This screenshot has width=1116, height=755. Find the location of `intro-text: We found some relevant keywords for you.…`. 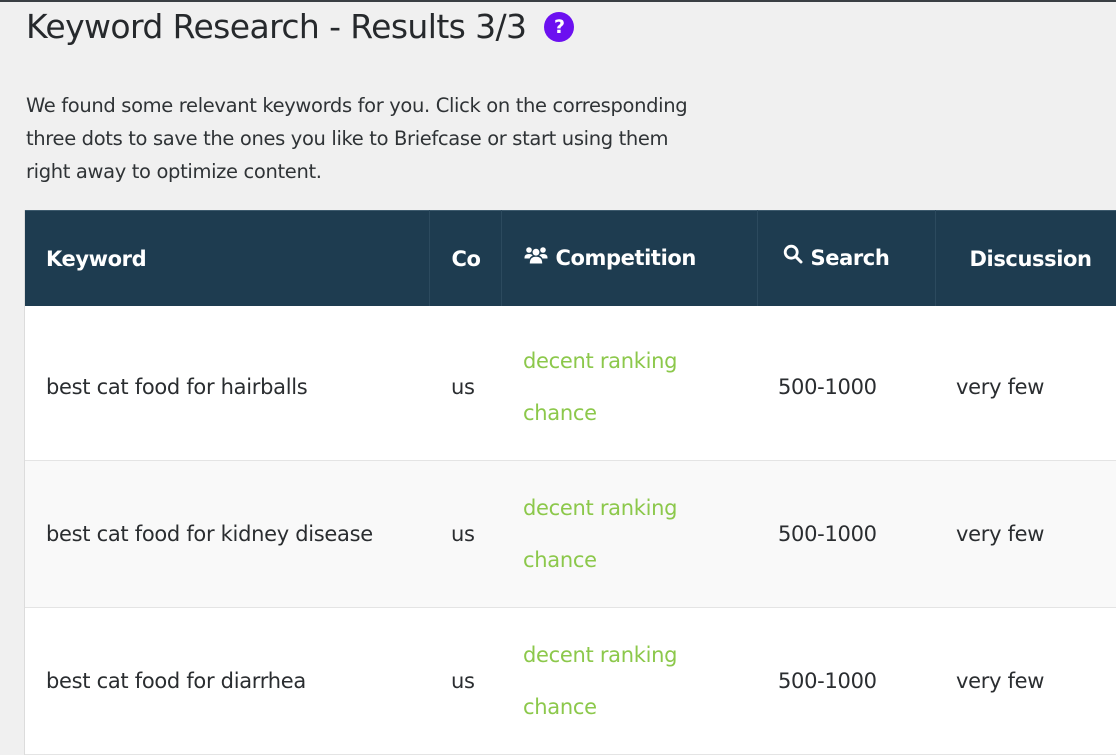

intro-text: We found some relevant keywords for you.… is located at coordinates (357, 138).